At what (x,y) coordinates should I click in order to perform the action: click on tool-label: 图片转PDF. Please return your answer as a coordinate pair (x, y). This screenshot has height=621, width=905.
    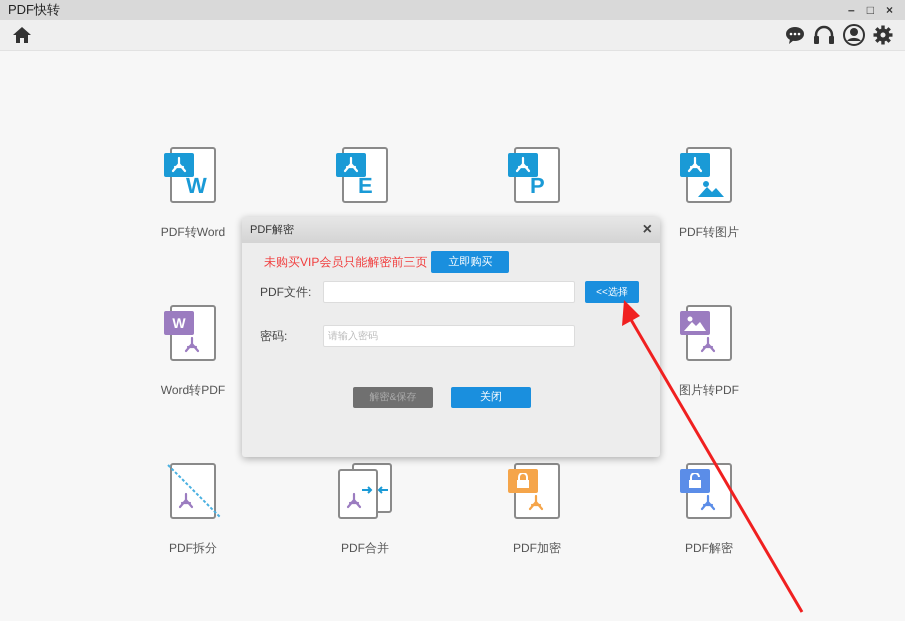
    Looking at the image, I should click on (709, 390).